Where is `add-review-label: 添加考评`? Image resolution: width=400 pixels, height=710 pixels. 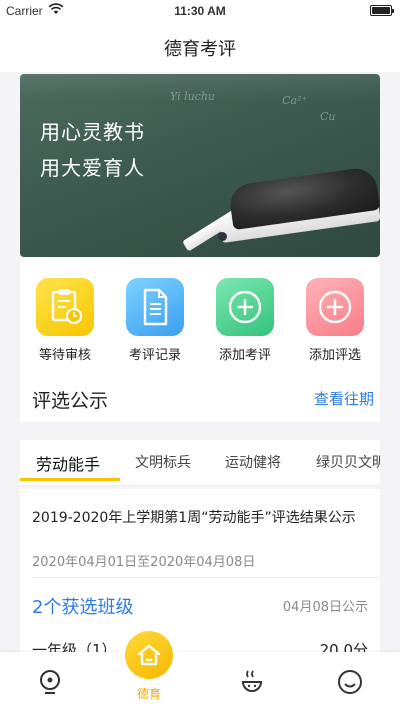 add-review-label: 添加考评 is located at coordinates (244, 355).